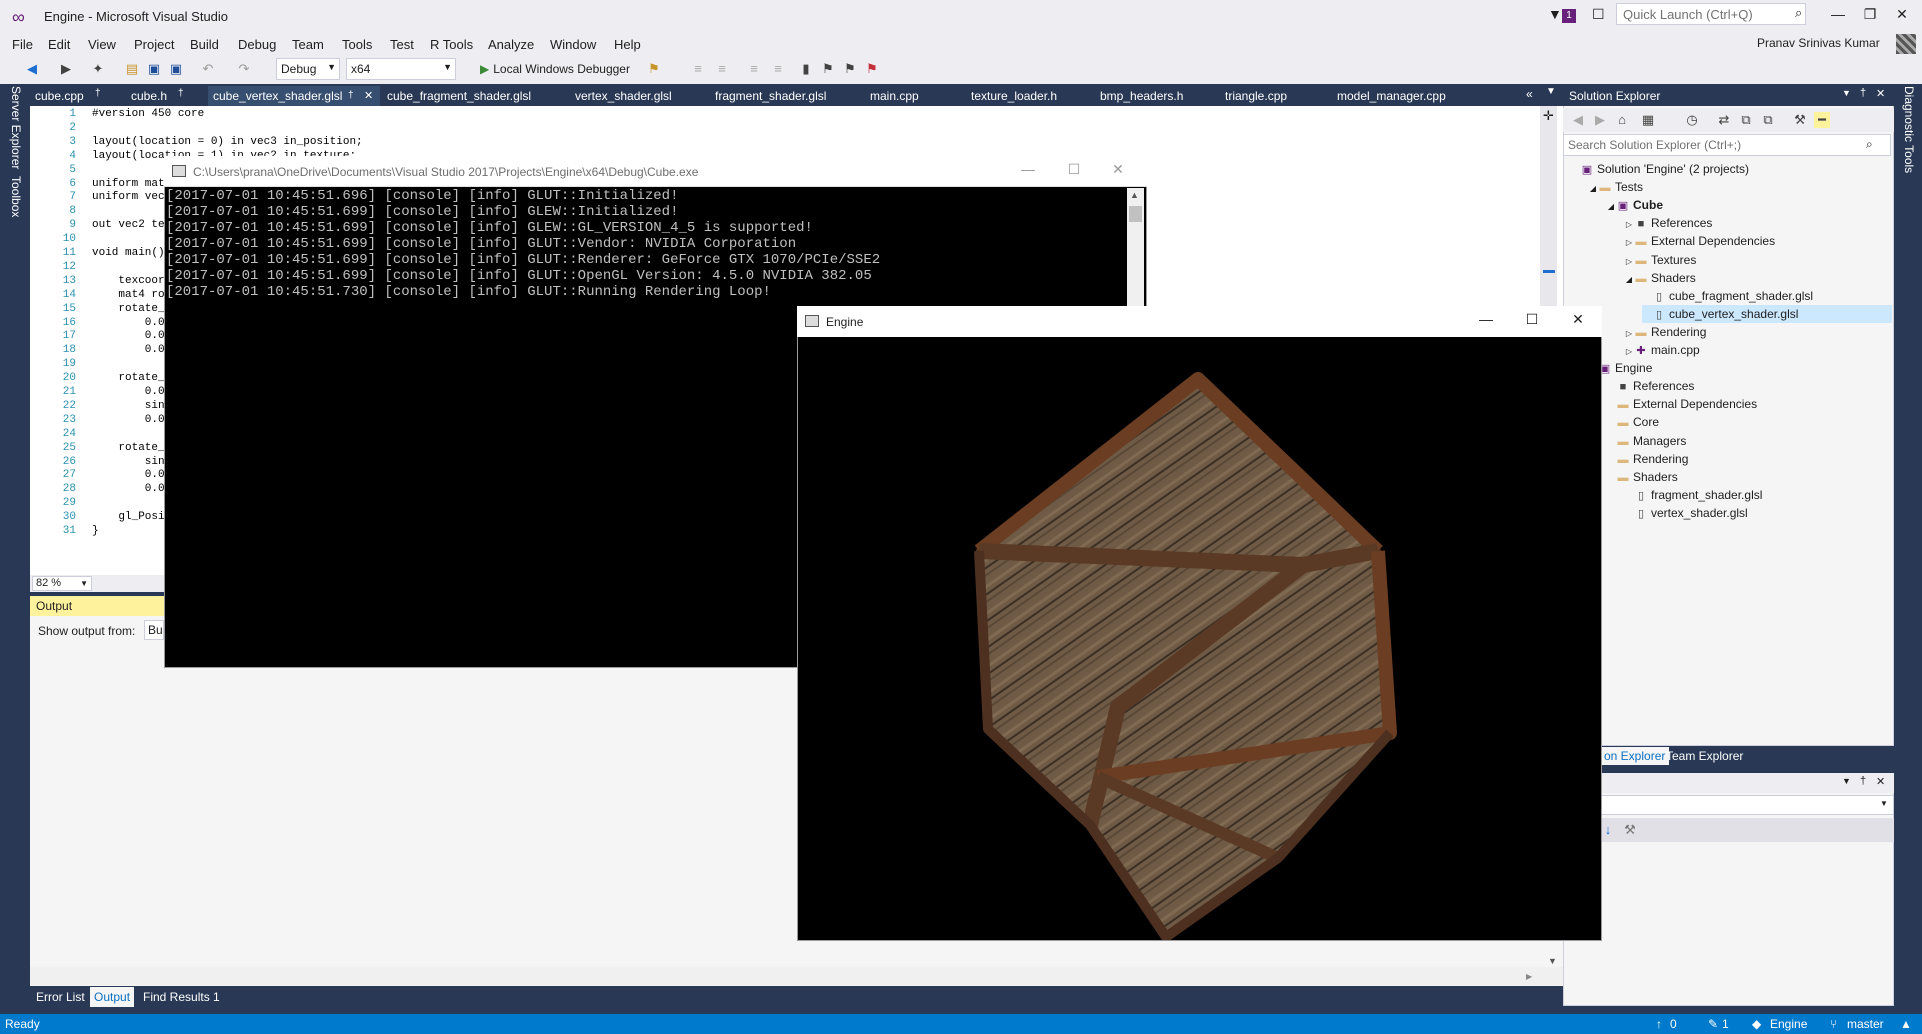 The image size is (1922, 1034). What do you see at coordinates (1647, 459) in the screenshot?
I see `tree-item: ▬ Rendering` at bounding box center [1647, 459].